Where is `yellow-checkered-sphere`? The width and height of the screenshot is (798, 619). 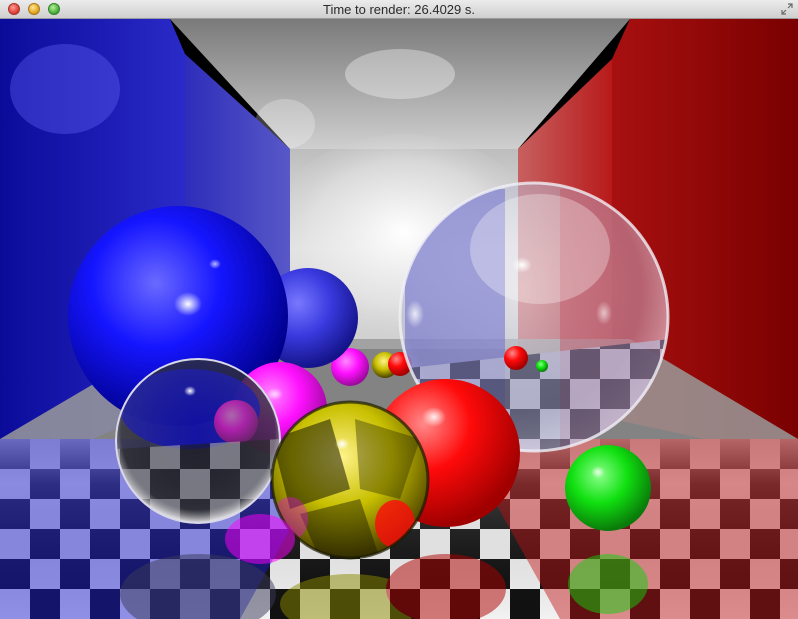
yellow-checkered-sphere is located at coordinates (350, 480).